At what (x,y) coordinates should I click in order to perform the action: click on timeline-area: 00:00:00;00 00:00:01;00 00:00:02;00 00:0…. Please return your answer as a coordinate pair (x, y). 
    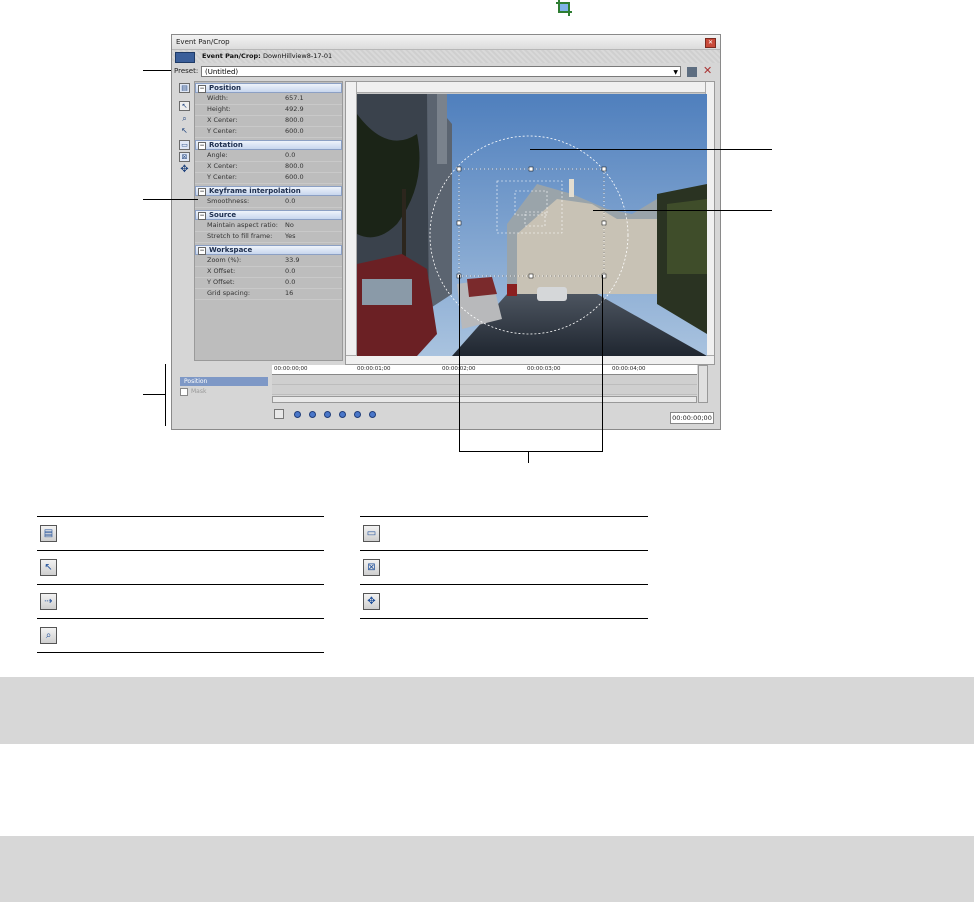
    Looking at the image, I should click on (495, 396).